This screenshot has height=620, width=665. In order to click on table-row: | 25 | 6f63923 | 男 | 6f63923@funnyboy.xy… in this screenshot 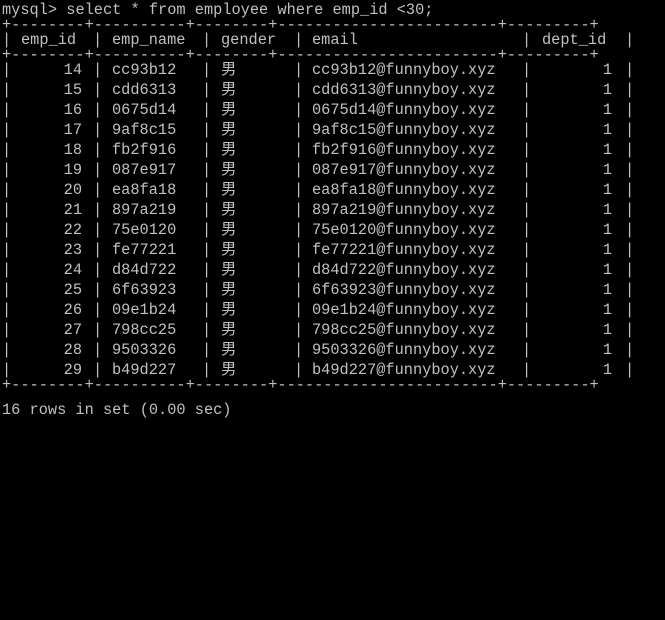, I will do `click(318, 290)`.